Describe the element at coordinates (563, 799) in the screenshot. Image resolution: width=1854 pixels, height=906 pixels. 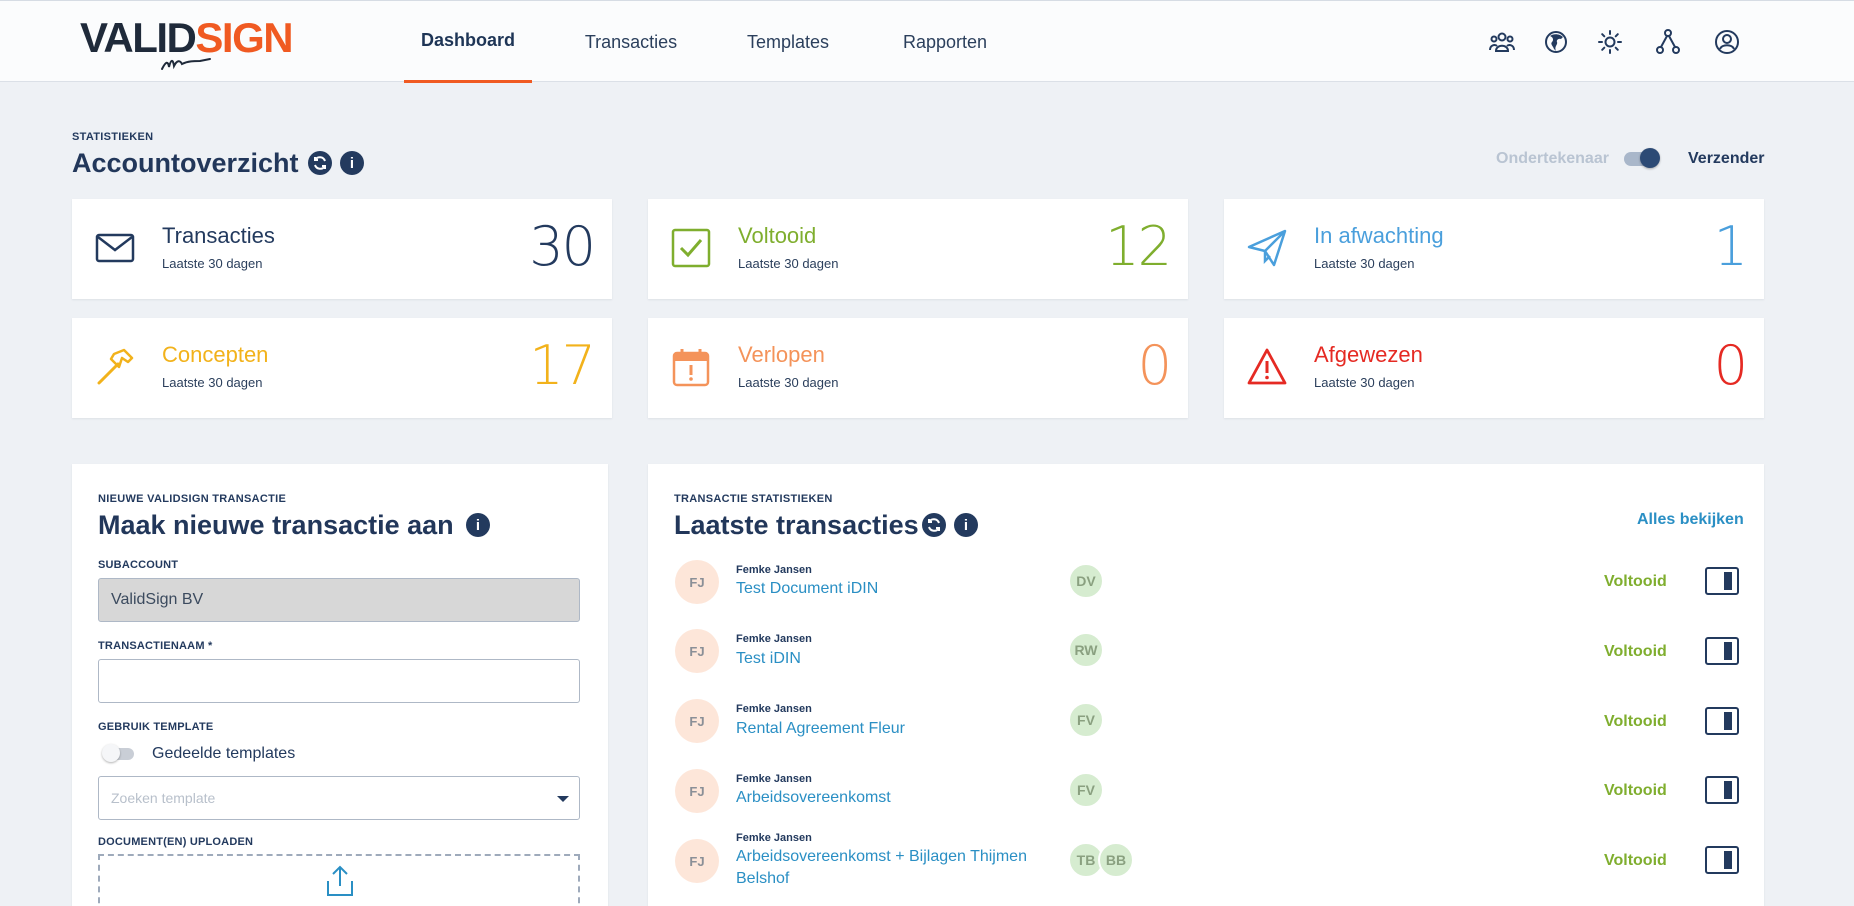
I see `chevron-down-icon` at that location.